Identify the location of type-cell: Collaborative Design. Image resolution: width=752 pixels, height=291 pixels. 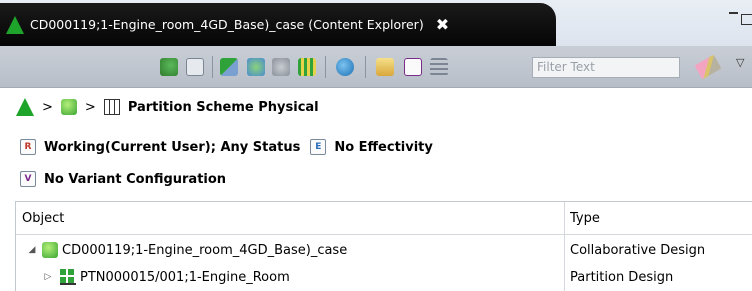
(638, 250).